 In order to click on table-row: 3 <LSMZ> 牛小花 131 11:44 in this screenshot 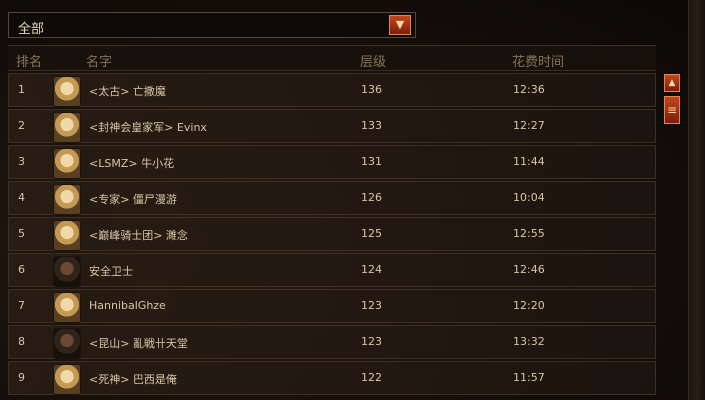, I will do `click(332, 162)`.